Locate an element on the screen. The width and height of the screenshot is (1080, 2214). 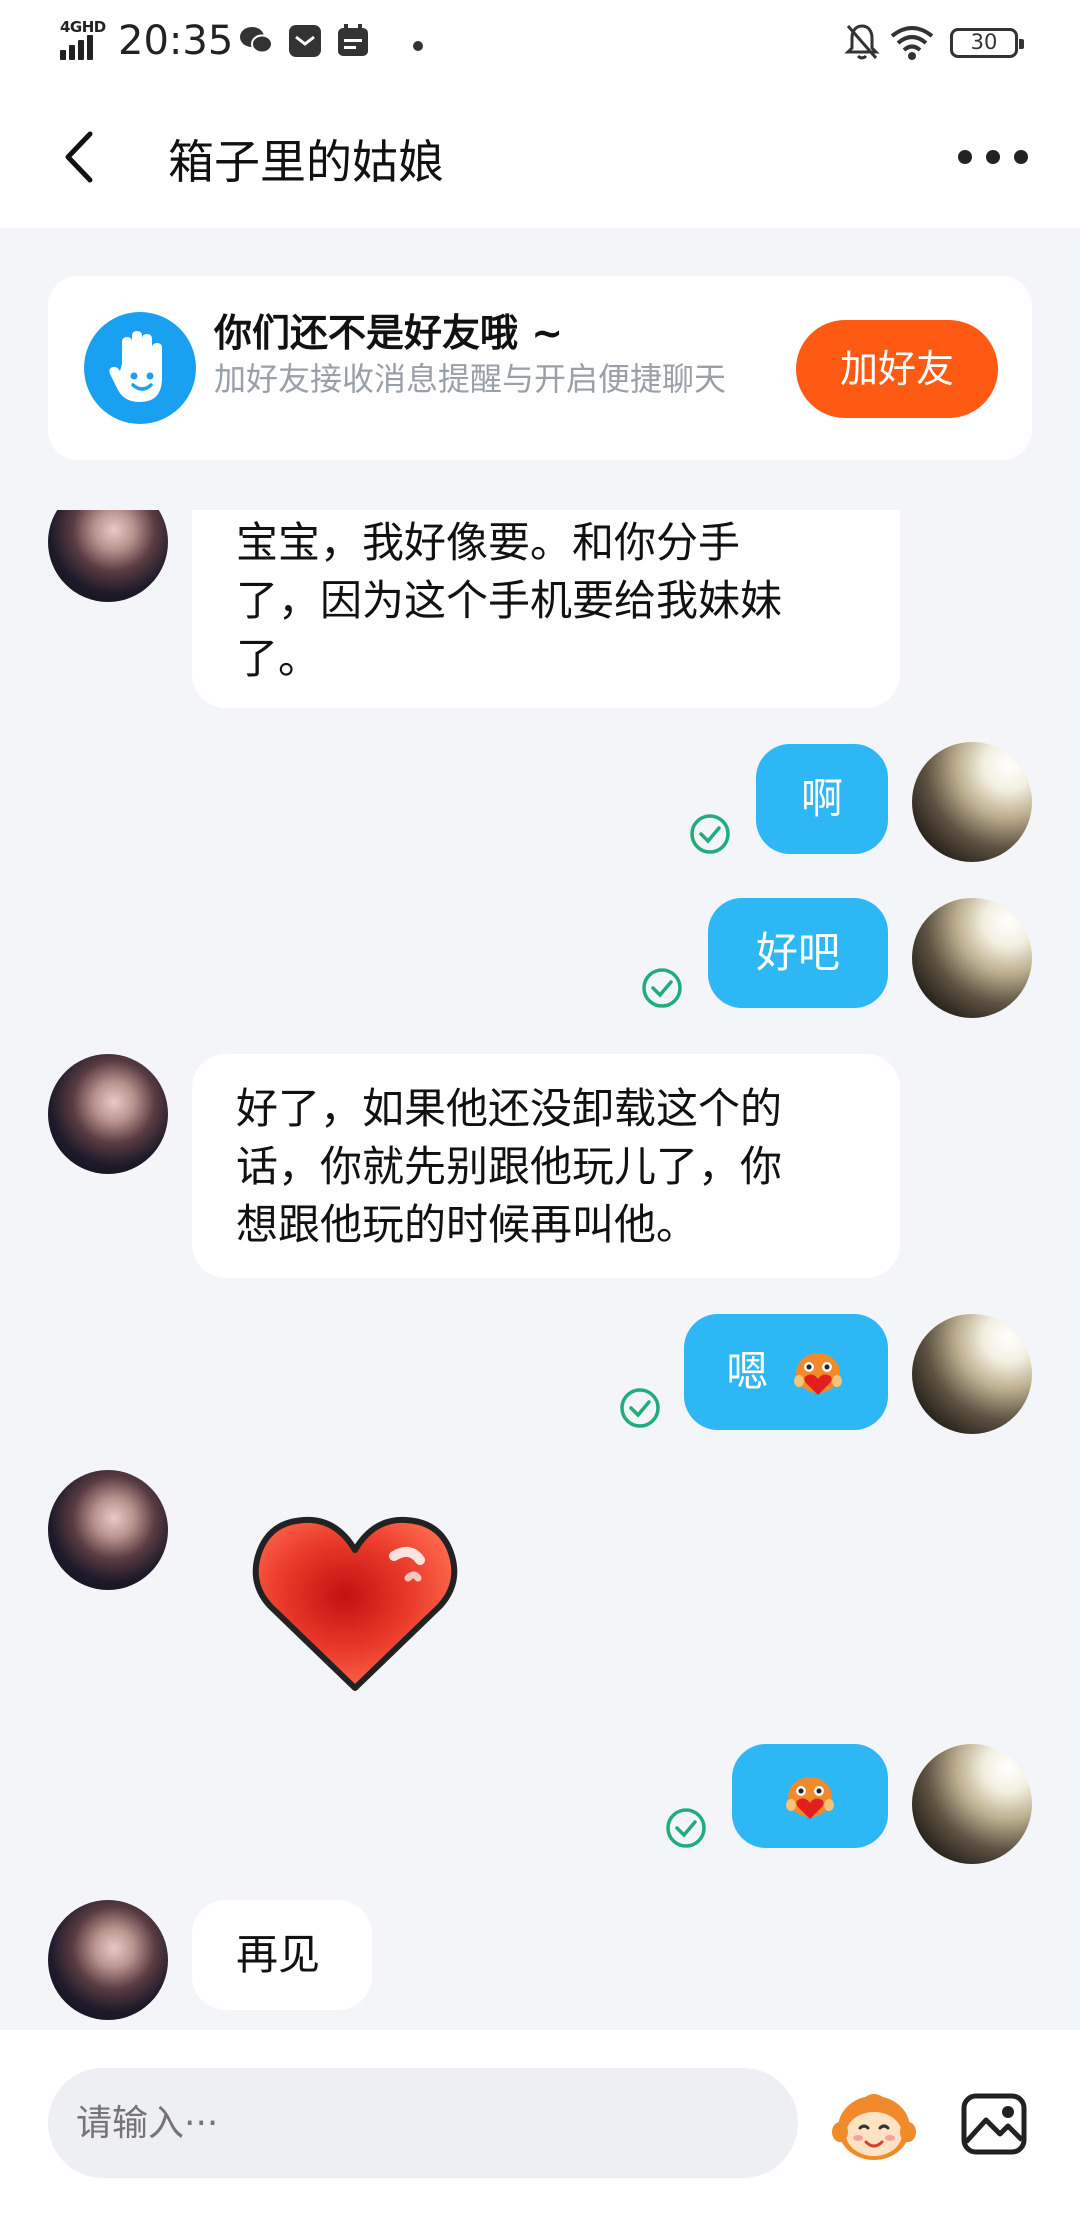
back-arrow-icon is located at coordinates (79, 157).